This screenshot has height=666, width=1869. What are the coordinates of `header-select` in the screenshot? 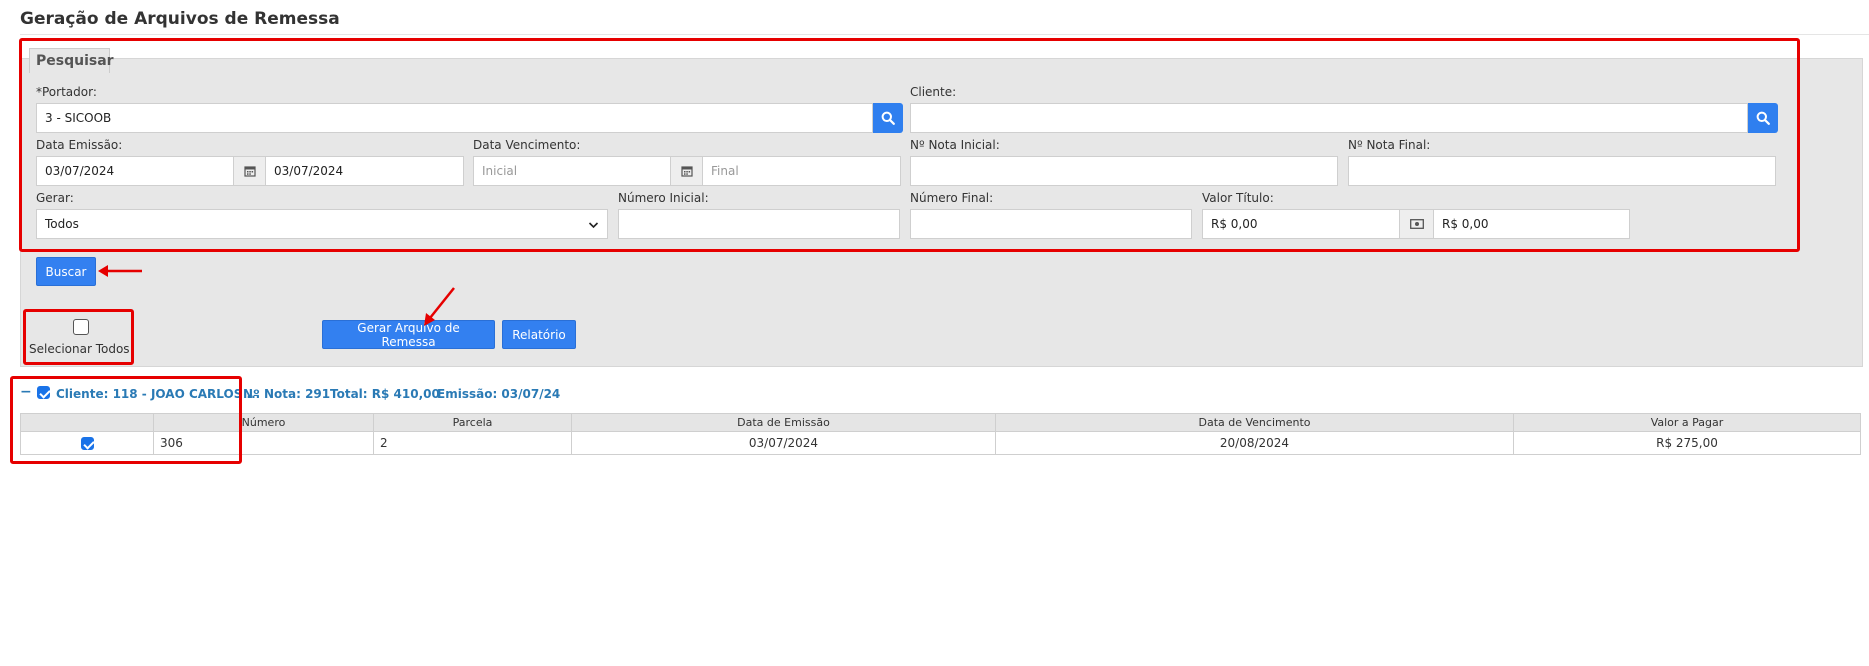 It's located at (87, 422).